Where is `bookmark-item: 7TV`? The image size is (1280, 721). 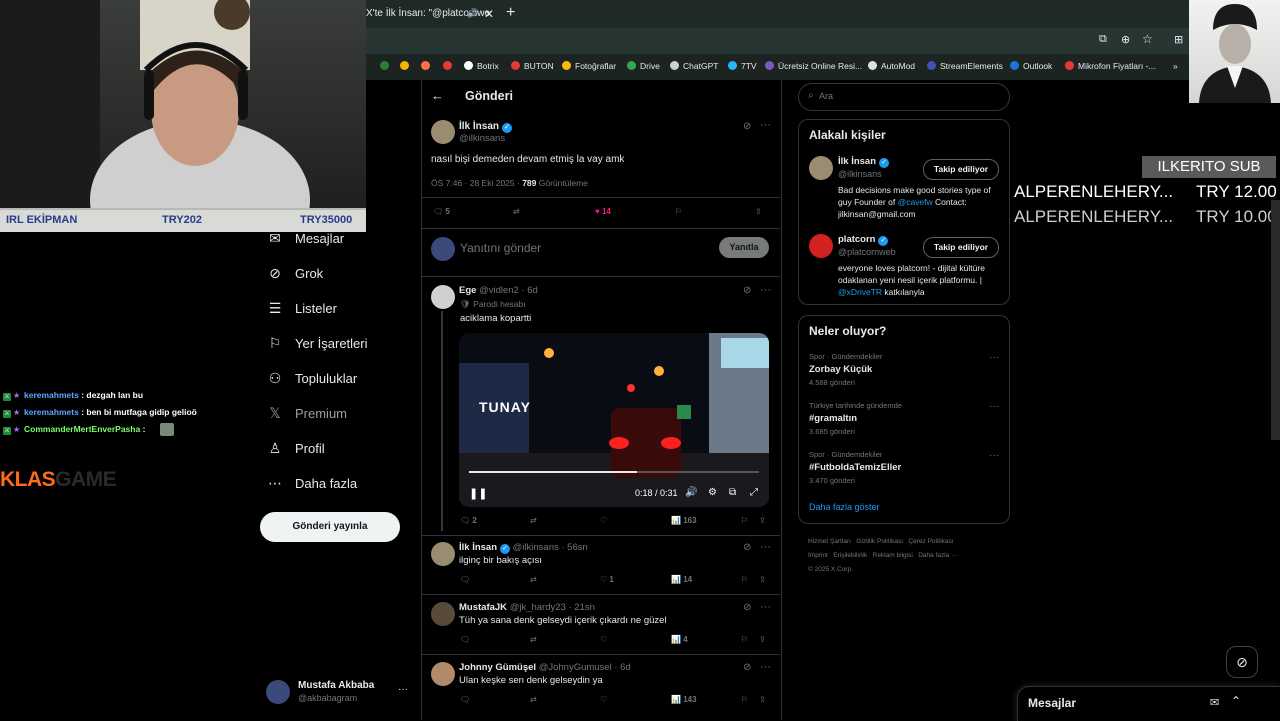
bookmark-item: 7TV is located at coordinates (742, 66).